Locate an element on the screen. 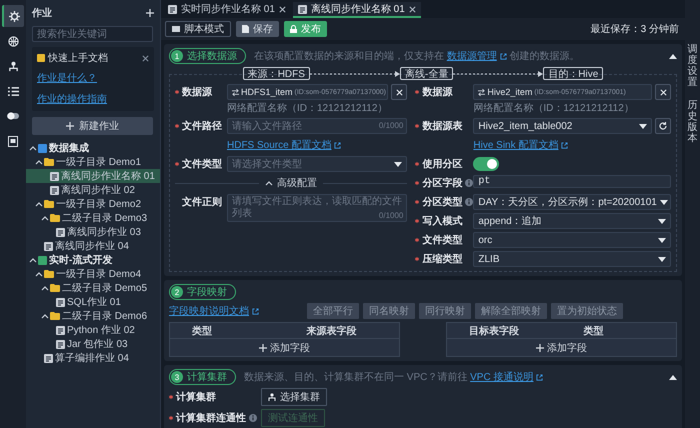  step-pill: 3 计算集群 is located at coordinates (202, 377).